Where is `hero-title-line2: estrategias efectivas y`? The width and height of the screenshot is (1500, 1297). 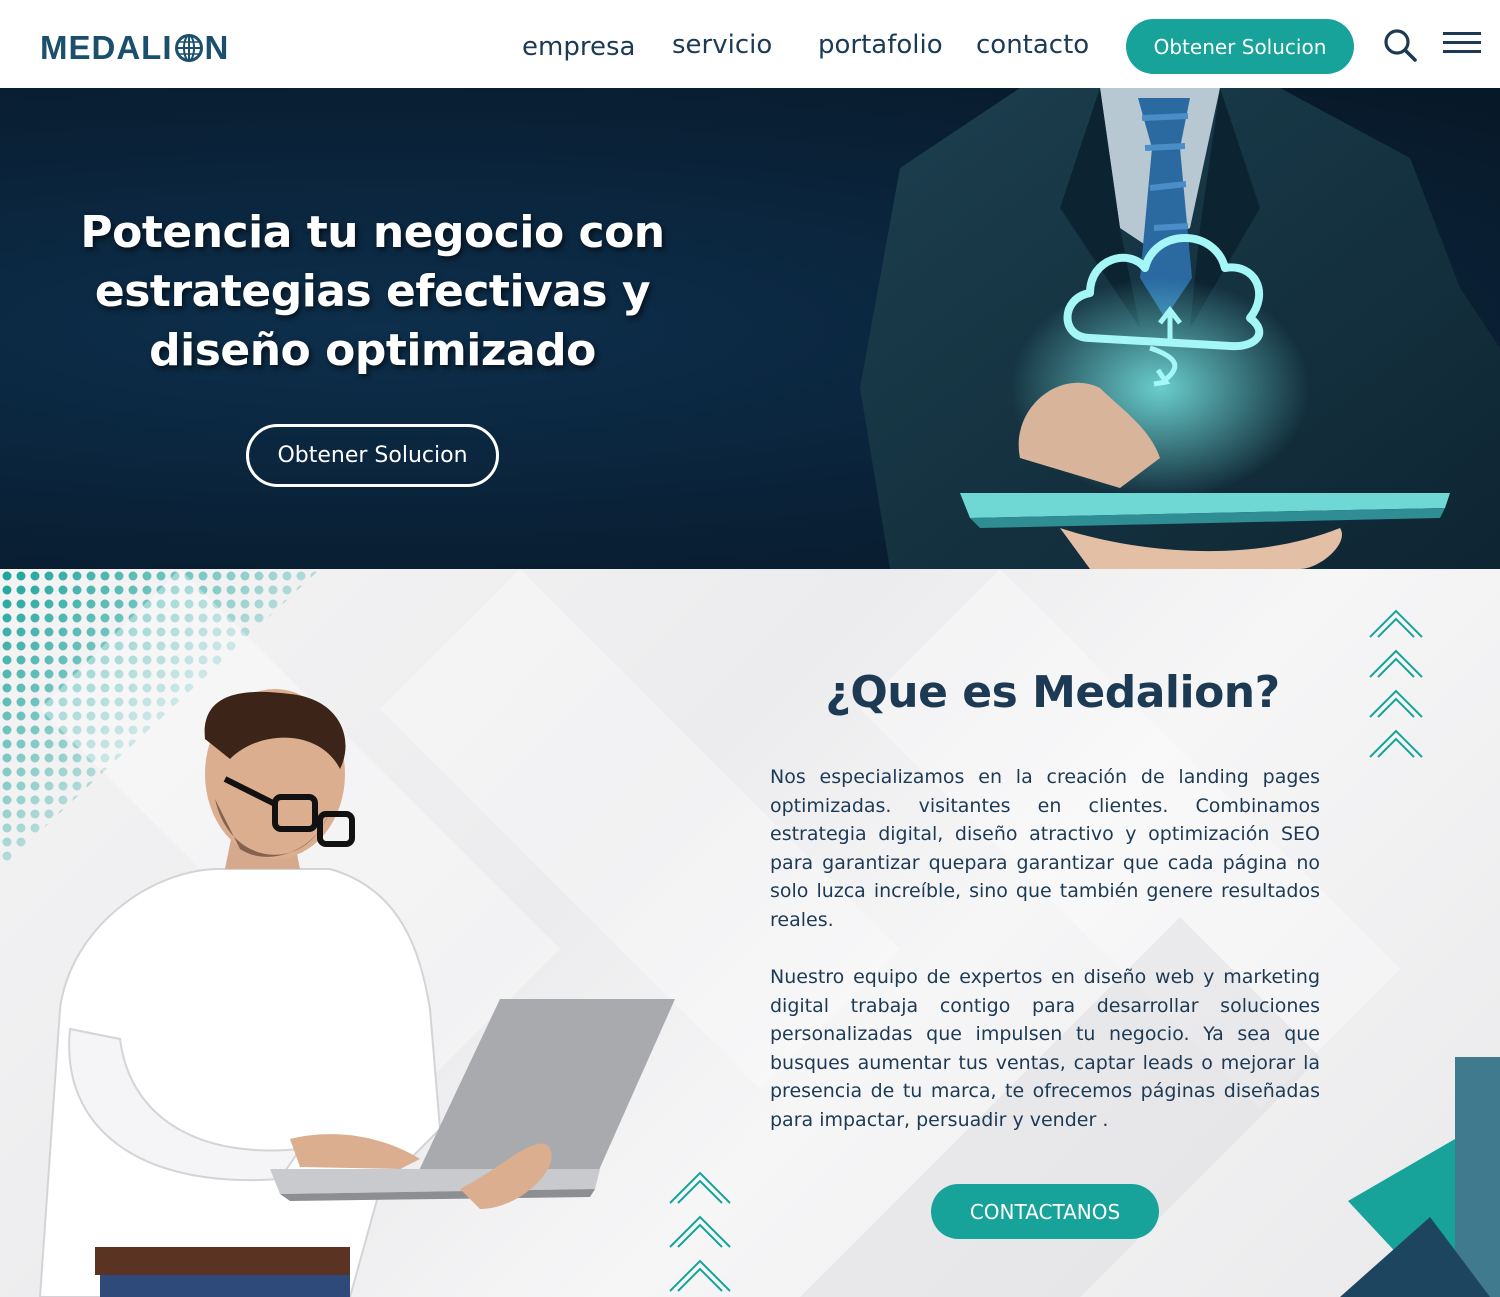 hero-title-line2: estrategias efectivas y is located at coordinates (372, 291).